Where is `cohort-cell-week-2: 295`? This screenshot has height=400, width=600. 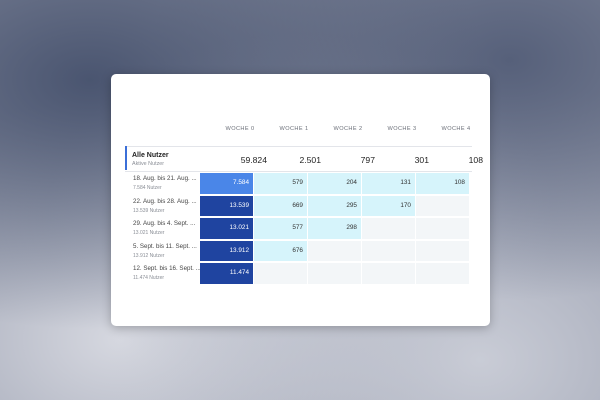
cohort-cell-week-2: 295 is located at coordinates (334, 205).